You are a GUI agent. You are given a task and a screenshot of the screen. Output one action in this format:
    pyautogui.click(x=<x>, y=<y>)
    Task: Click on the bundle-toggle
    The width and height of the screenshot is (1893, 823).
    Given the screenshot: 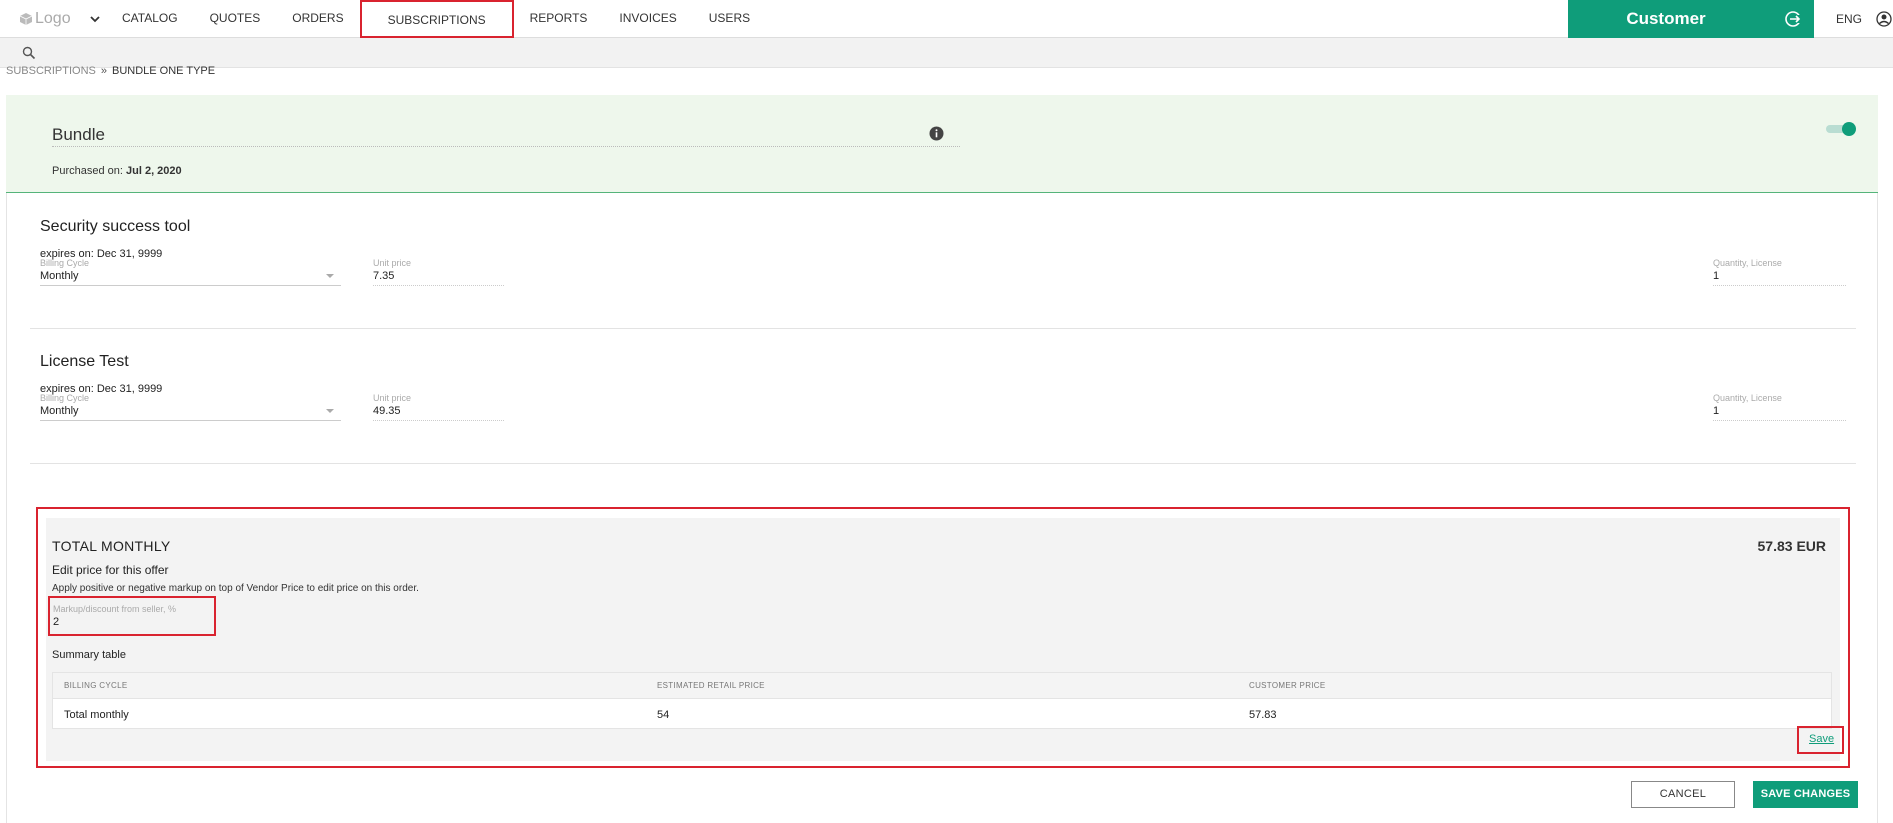 What is the action you would take?
    pyautogui.click(x=1842, y=129)
    